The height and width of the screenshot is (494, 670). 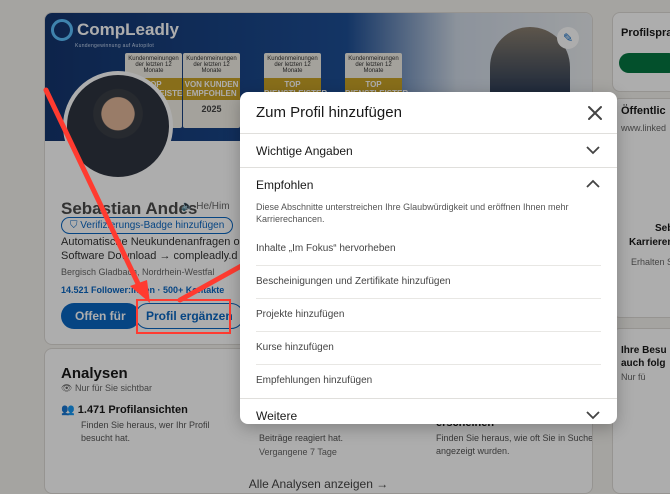 I want to click on section-core: Wichtige Angaben, so click(x=428, y=151).